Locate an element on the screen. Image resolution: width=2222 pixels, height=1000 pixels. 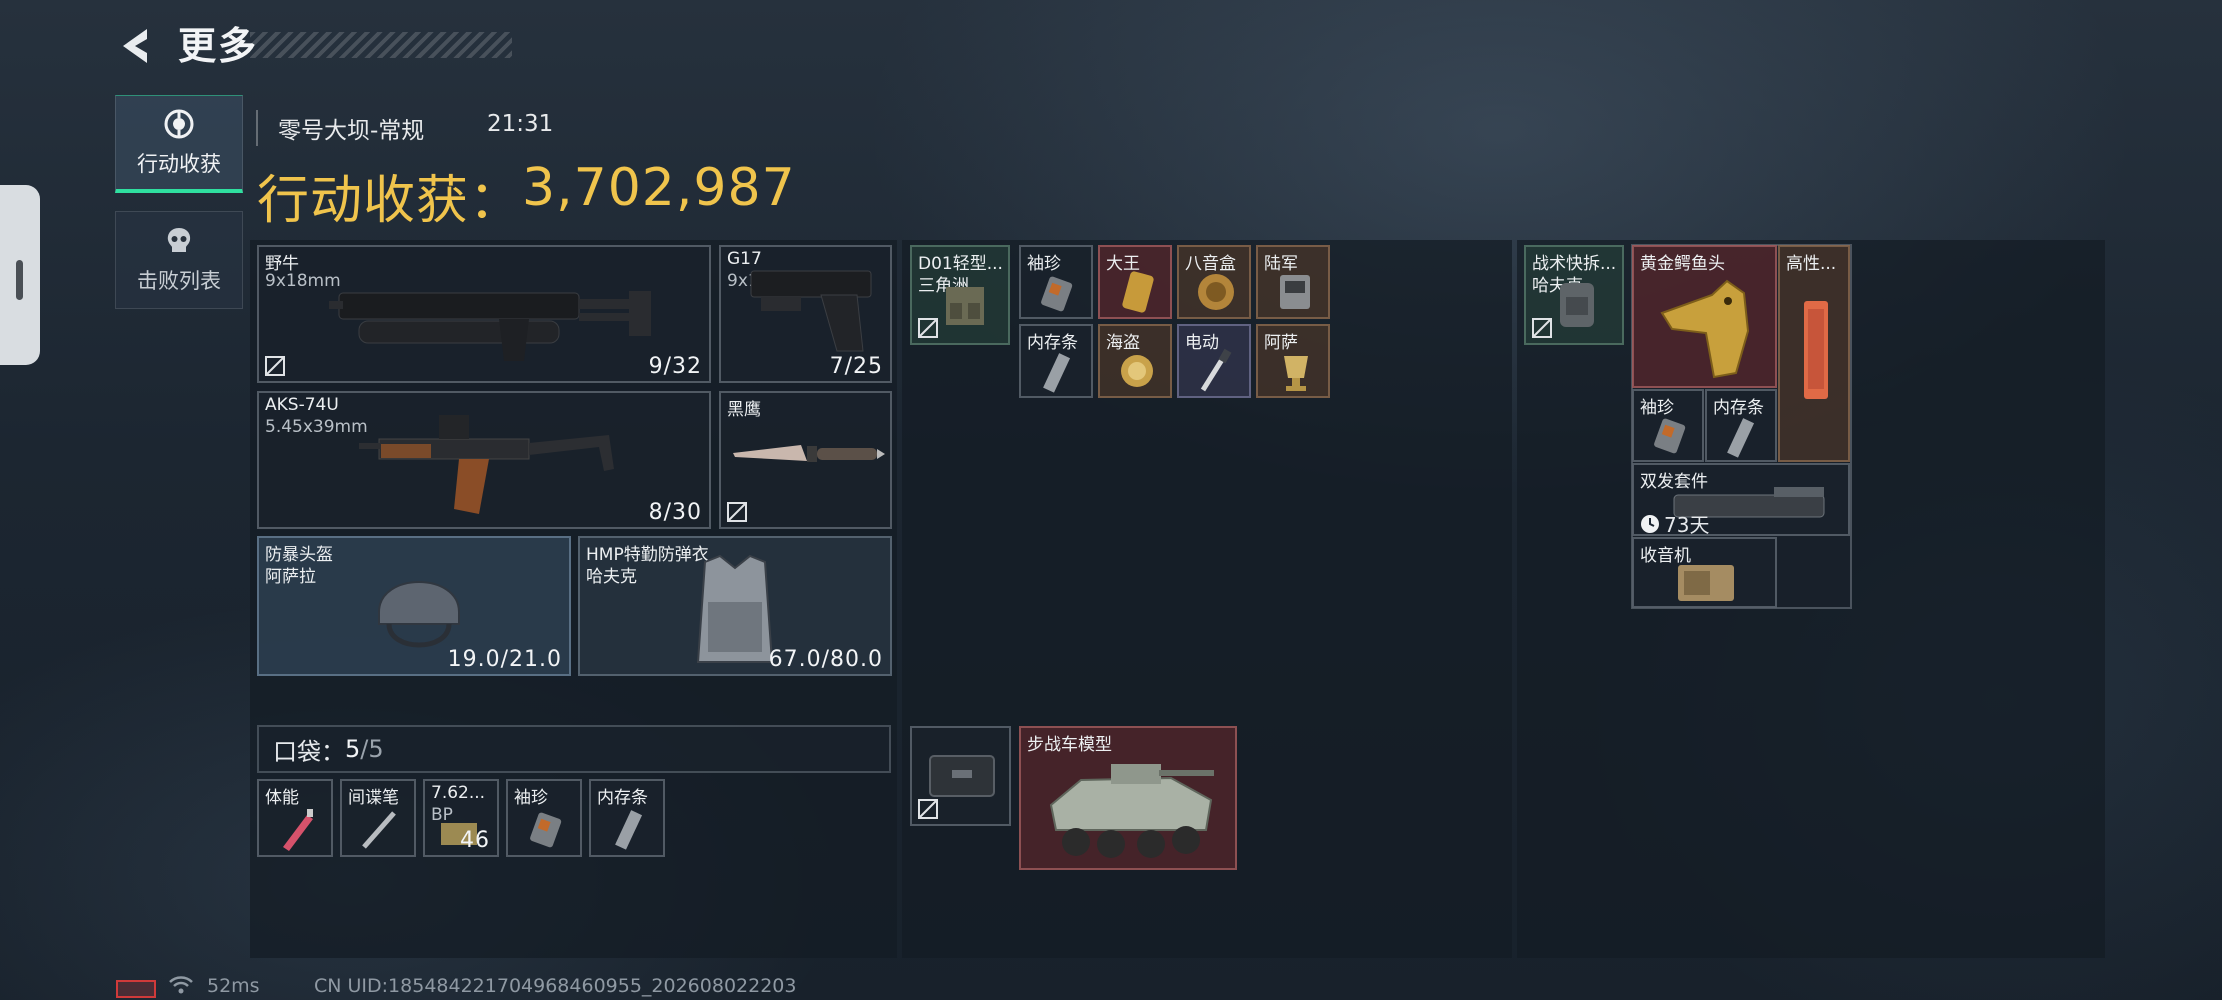
syringe-icon is located at coordinates (298, 830).